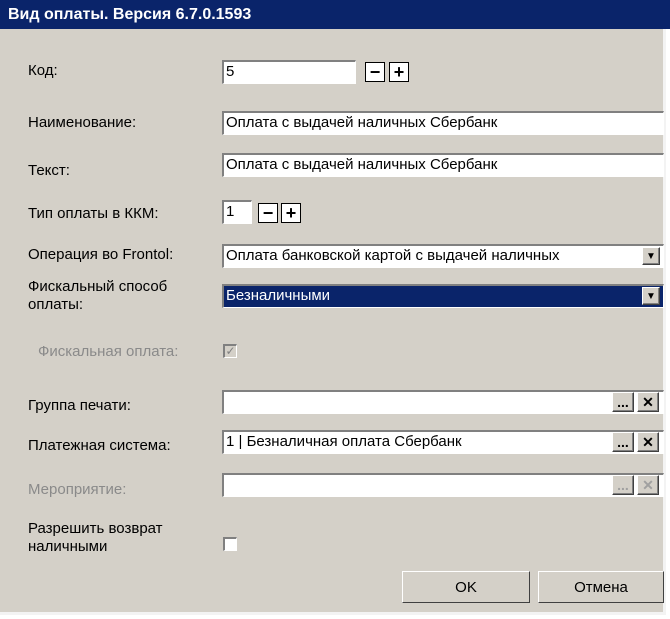 Image resolution: width=670 pixels, height=619 pixels. Describe the element at coordinates (99, 445) in the screenshot. I see `payment-system-label: Платежная система:` at that location.